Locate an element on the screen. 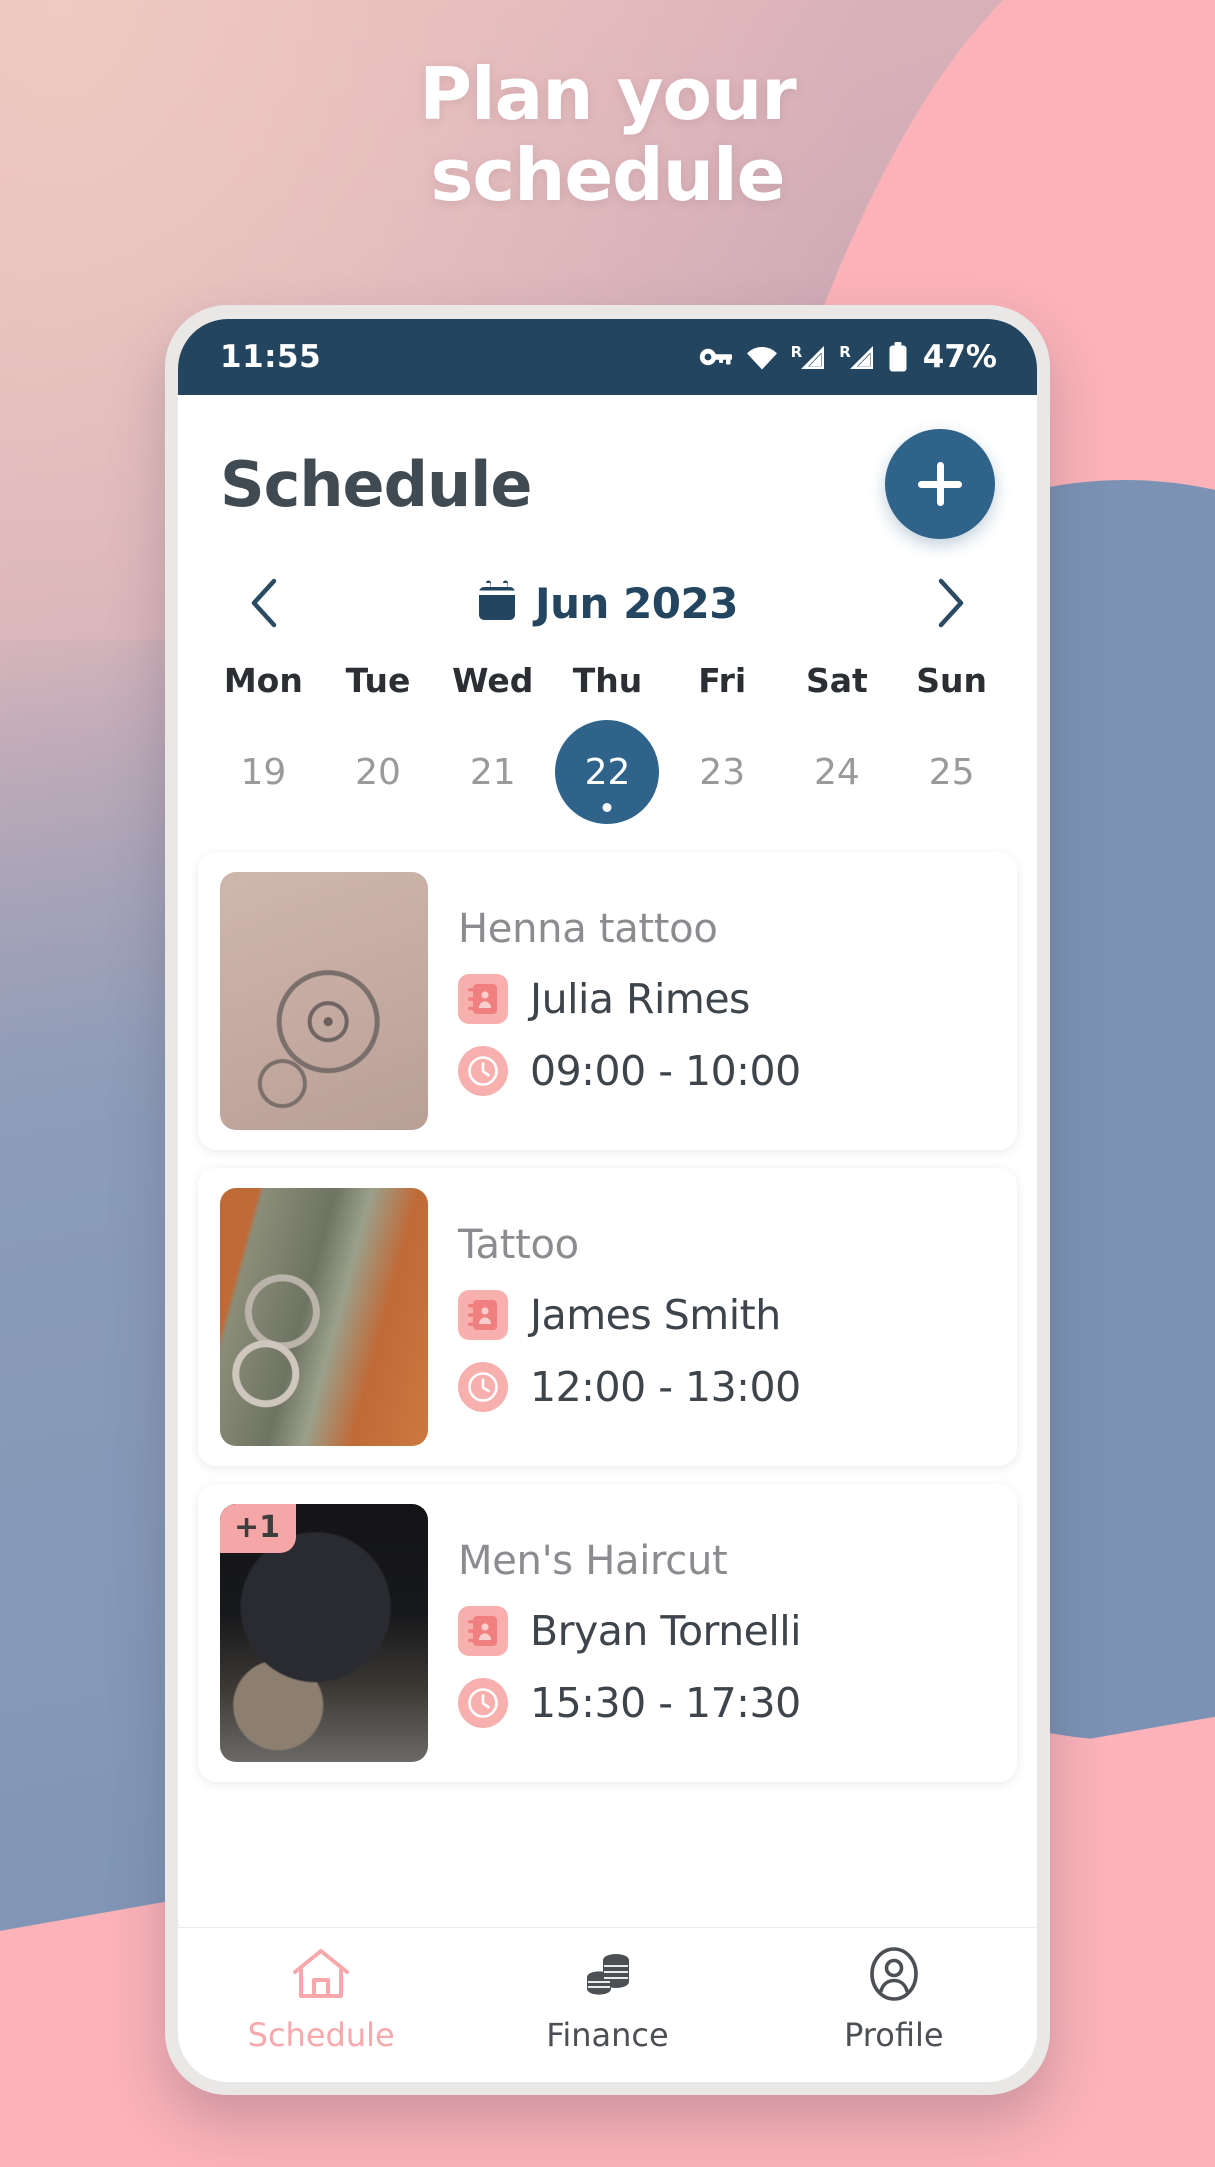  calendar-date-number: 20 is located at coordinates (378, 772).